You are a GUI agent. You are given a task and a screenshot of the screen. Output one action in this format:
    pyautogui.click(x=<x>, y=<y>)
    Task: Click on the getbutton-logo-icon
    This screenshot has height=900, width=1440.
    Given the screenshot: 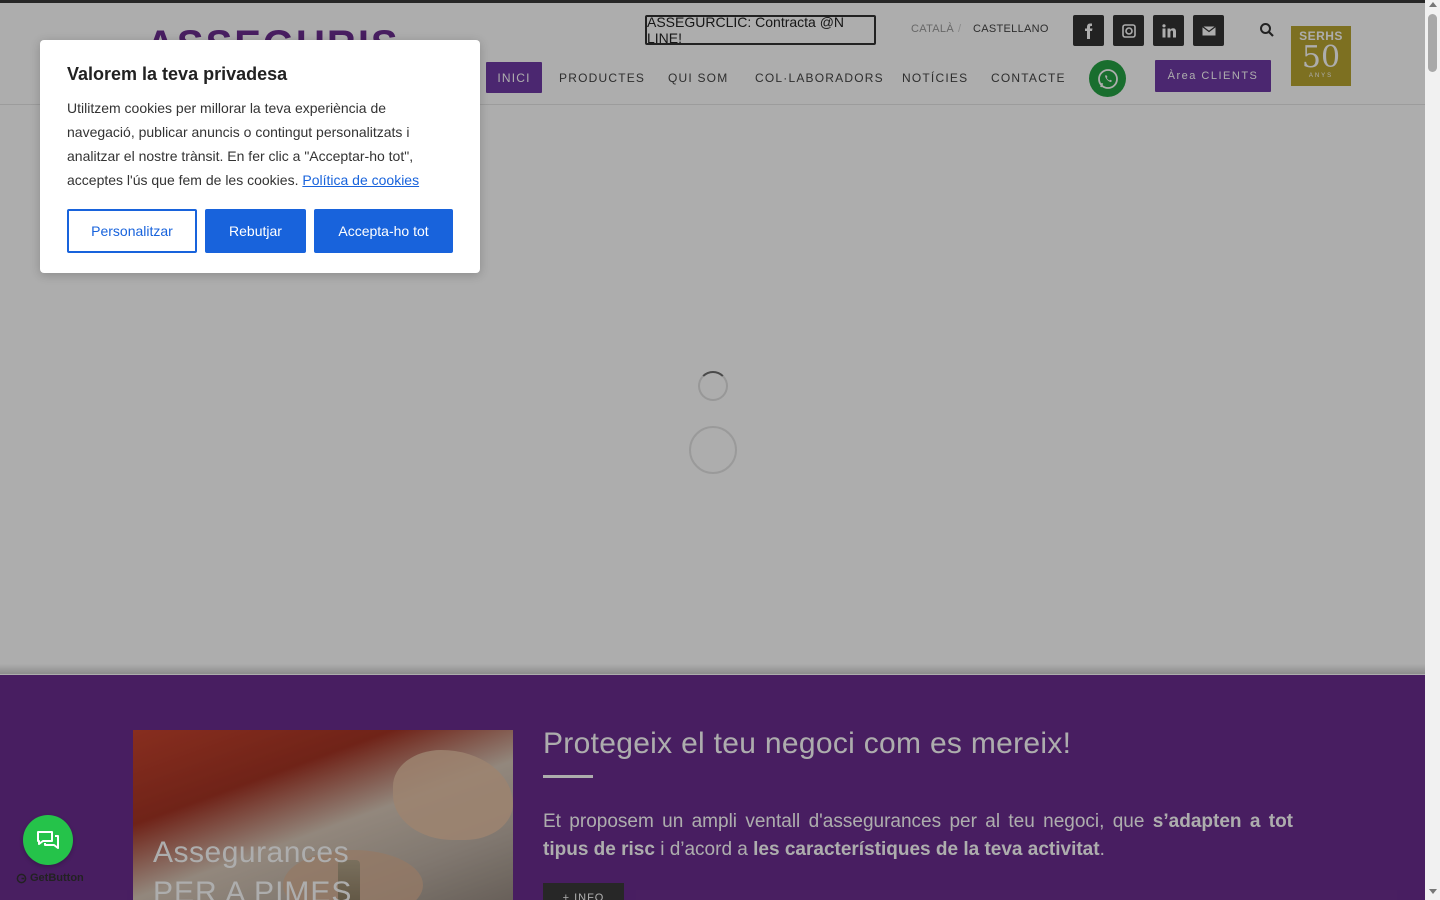 What is the action you would take?
    pyautogui.click(x=21, y=878)
    